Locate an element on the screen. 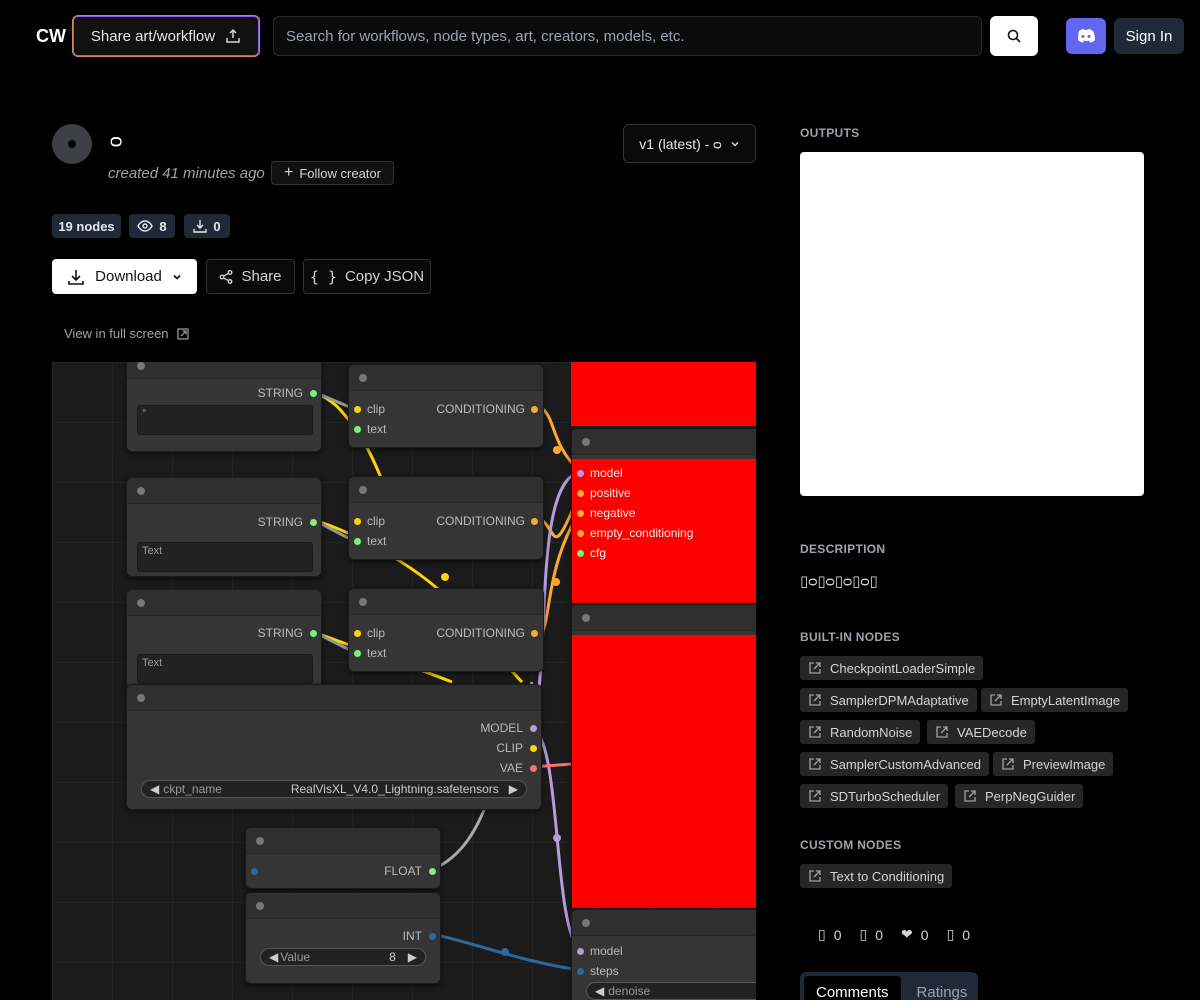  follow-creator-button: + Follow creator is located at coordinates (332, 173).